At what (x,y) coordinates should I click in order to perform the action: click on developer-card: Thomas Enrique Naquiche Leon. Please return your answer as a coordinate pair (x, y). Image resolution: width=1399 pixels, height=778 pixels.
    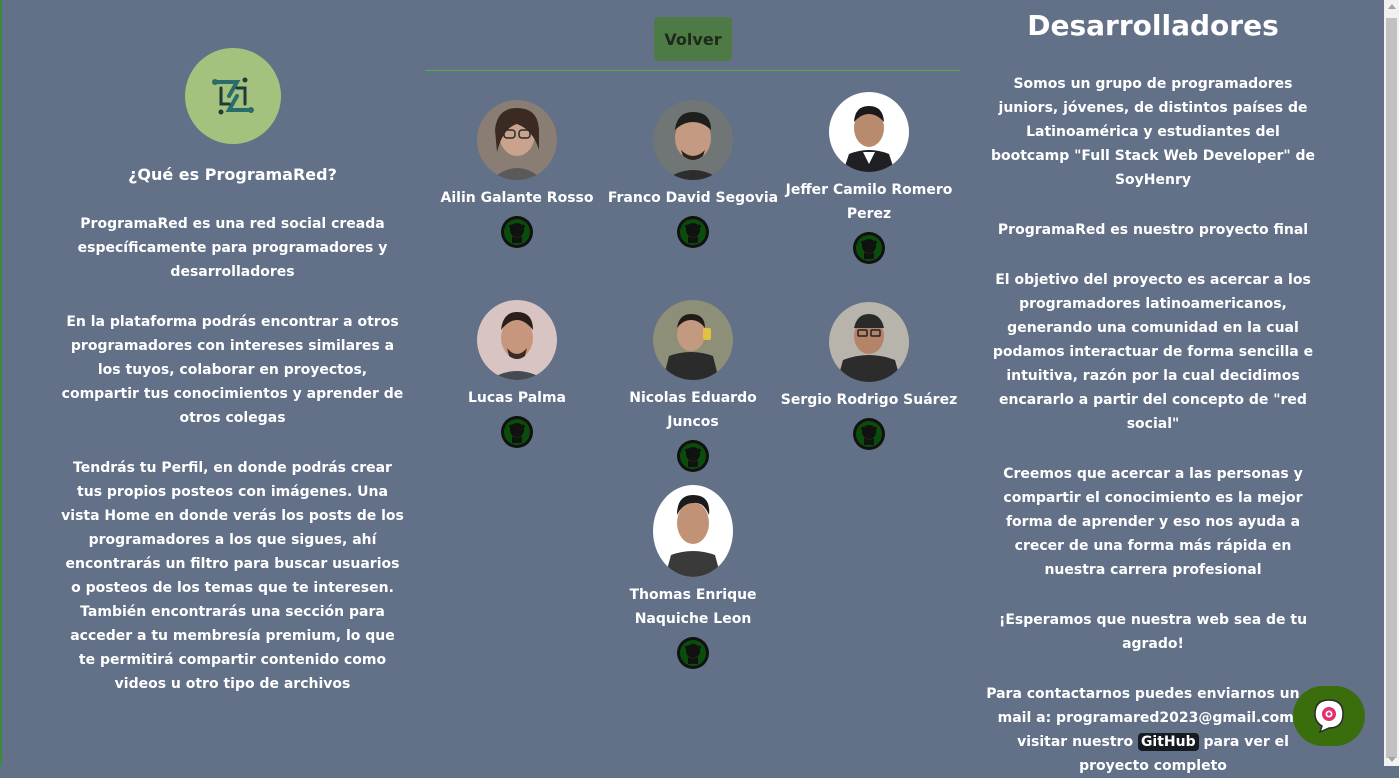
    Looking at the image, I should click on (693, 577).